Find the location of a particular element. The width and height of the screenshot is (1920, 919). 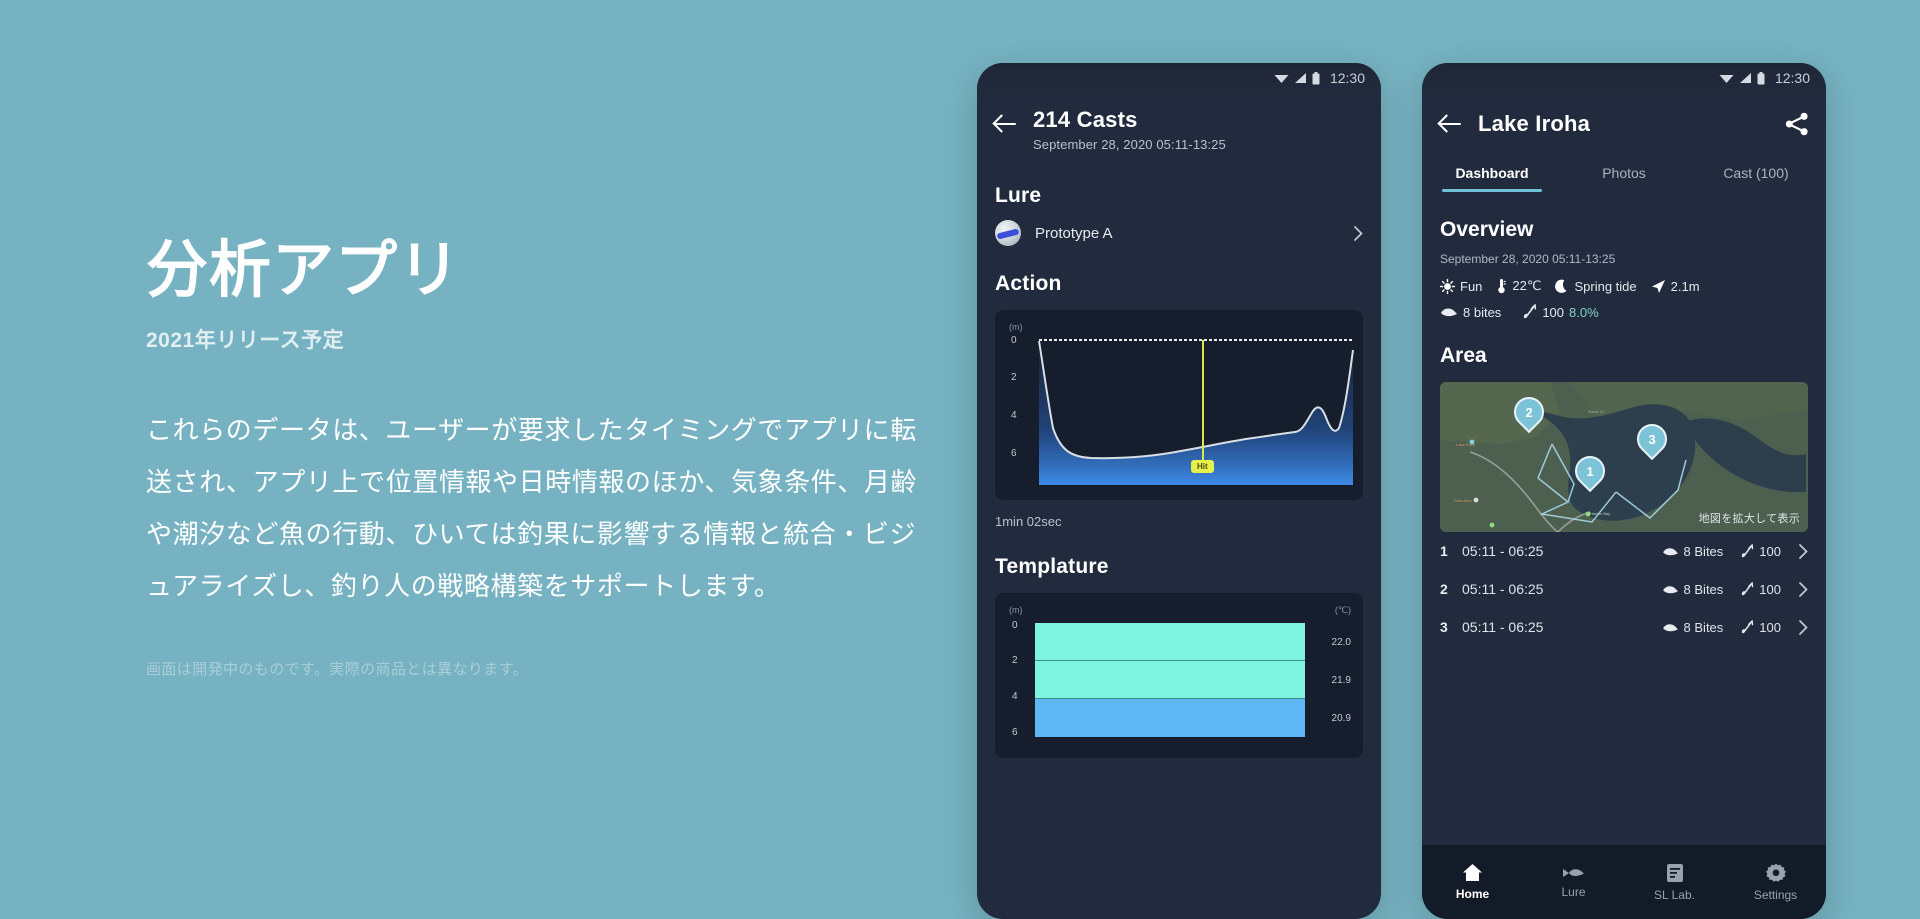

depth-profile-chart: (m) 0 2 4 6 Hit is located at coordinates (1179, 405).